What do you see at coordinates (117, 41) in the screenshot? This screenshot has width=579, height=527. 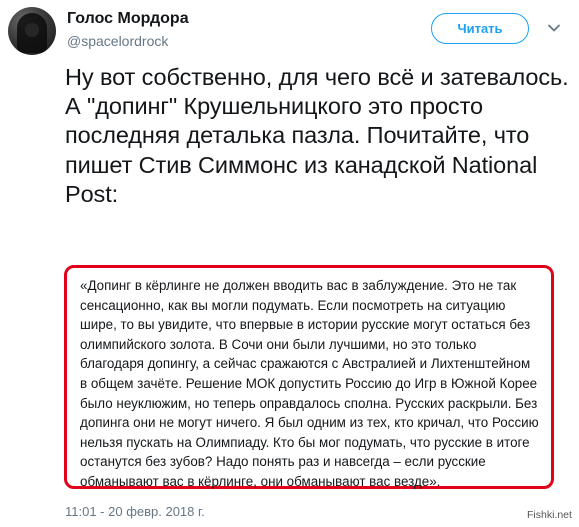 I see `username-handle: @spacelordrock` at bounding box center [117, 41].